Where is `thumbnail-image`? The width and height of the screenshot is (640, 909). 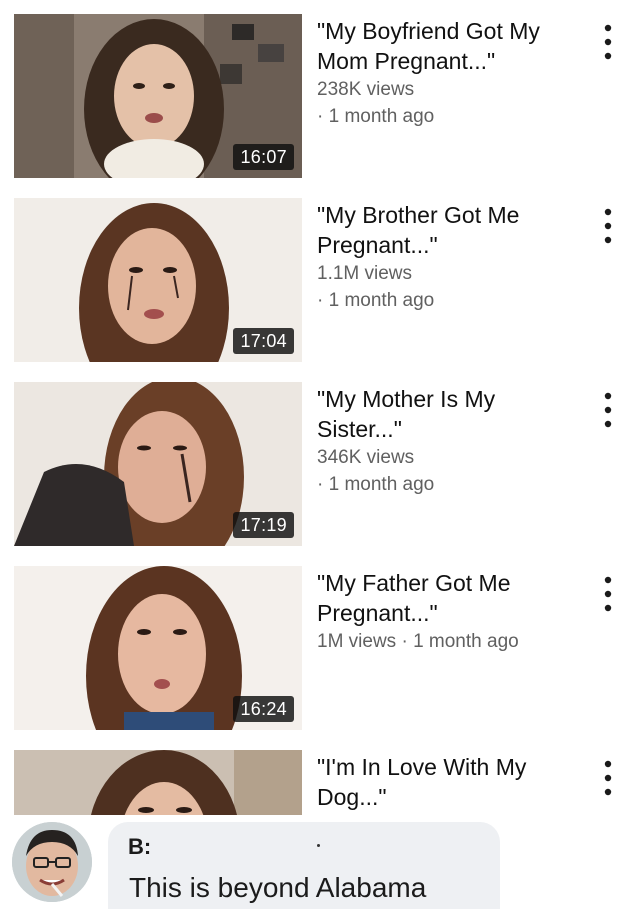 thumbnail-image is located at coordinates (158, 782).